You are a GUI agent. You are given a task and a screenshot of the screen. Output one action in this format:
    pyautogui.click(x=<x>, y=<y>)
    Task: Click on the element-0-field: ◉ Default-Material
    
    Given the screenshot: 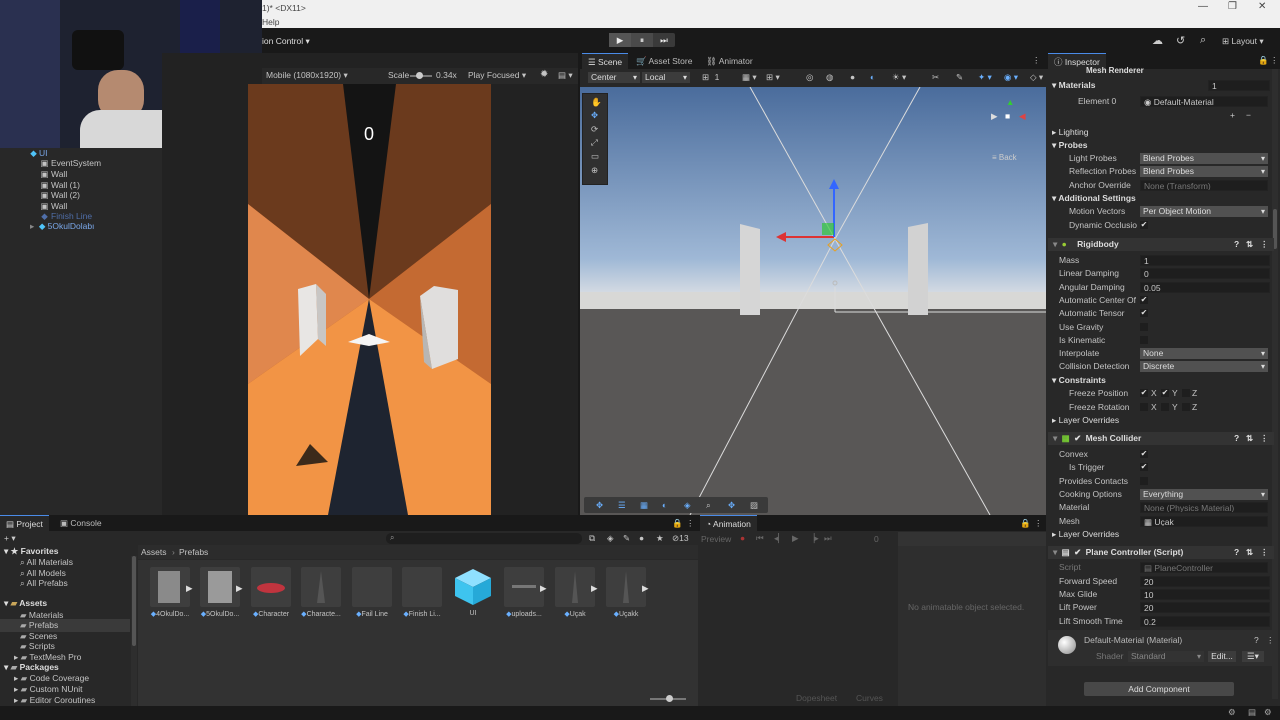 What is the action you would take?
    pyautogui.click(x=1204, y=101)
    